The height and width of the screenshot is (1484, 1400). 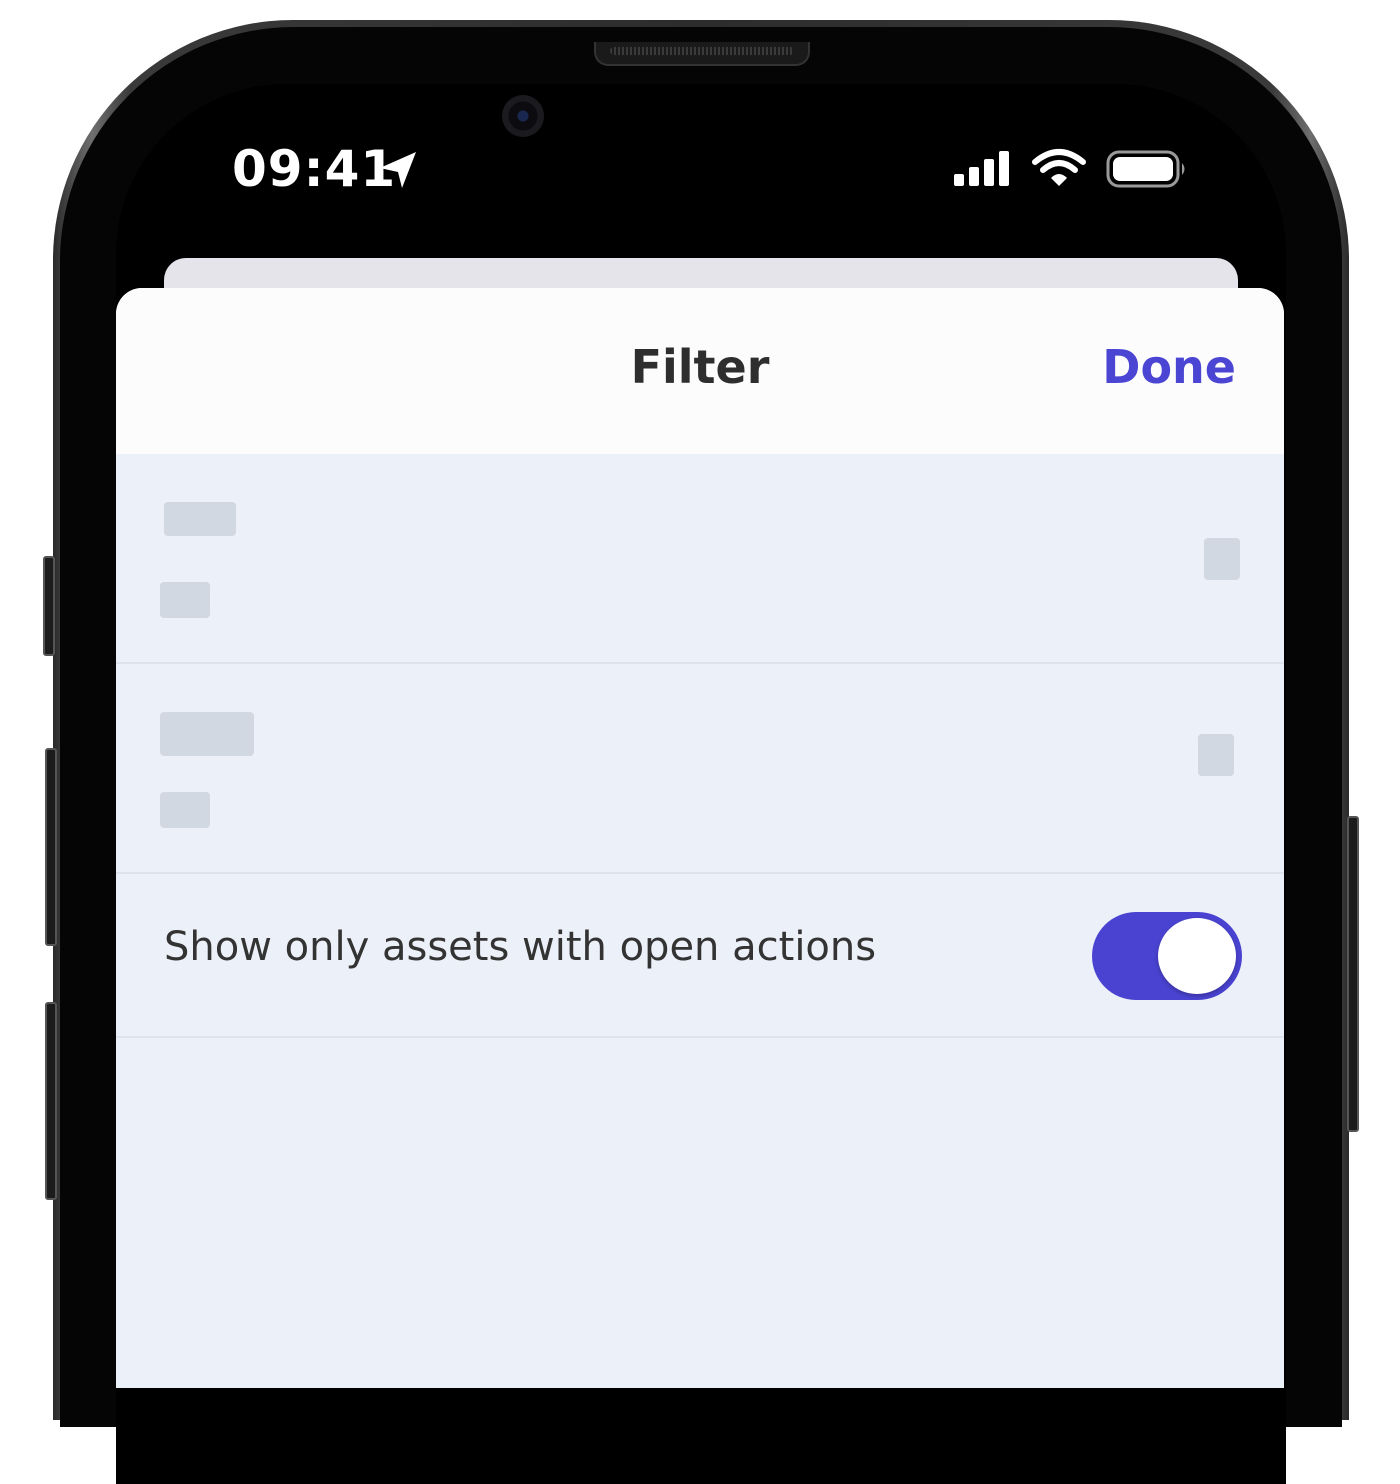 What do you see at coordinates (523, 116) in the screenshot?
I see `front-camera` at bounding box center [523, 116].